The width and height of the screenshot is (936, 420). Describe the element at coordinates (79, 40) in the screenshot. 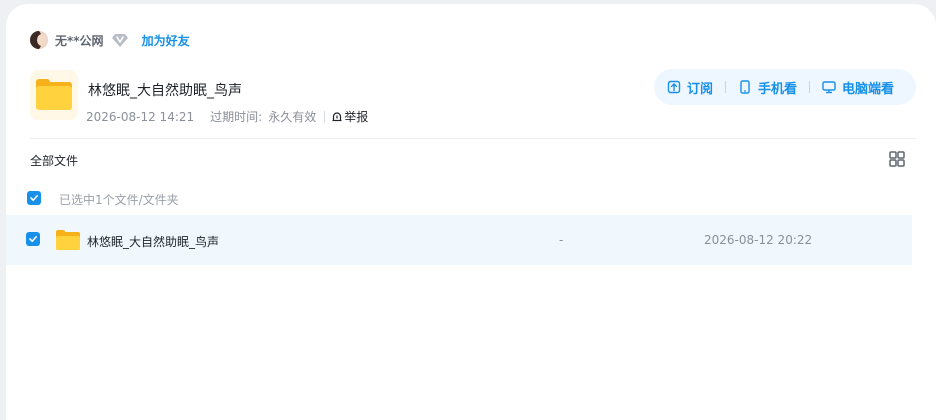

I see `sharer-name: 无**公网` at that location.